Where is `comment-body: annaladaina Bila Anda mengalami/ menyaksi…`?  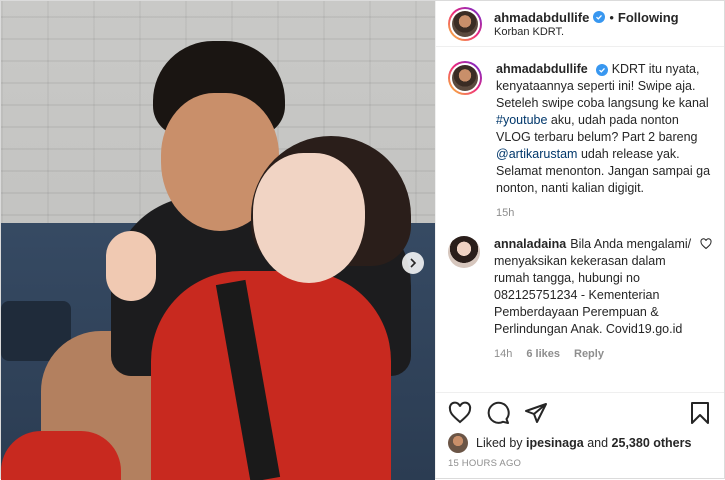 comment-body: annaladaina Bila Anda mengalami/ menyaksi… is located at coordinates (597, 299).